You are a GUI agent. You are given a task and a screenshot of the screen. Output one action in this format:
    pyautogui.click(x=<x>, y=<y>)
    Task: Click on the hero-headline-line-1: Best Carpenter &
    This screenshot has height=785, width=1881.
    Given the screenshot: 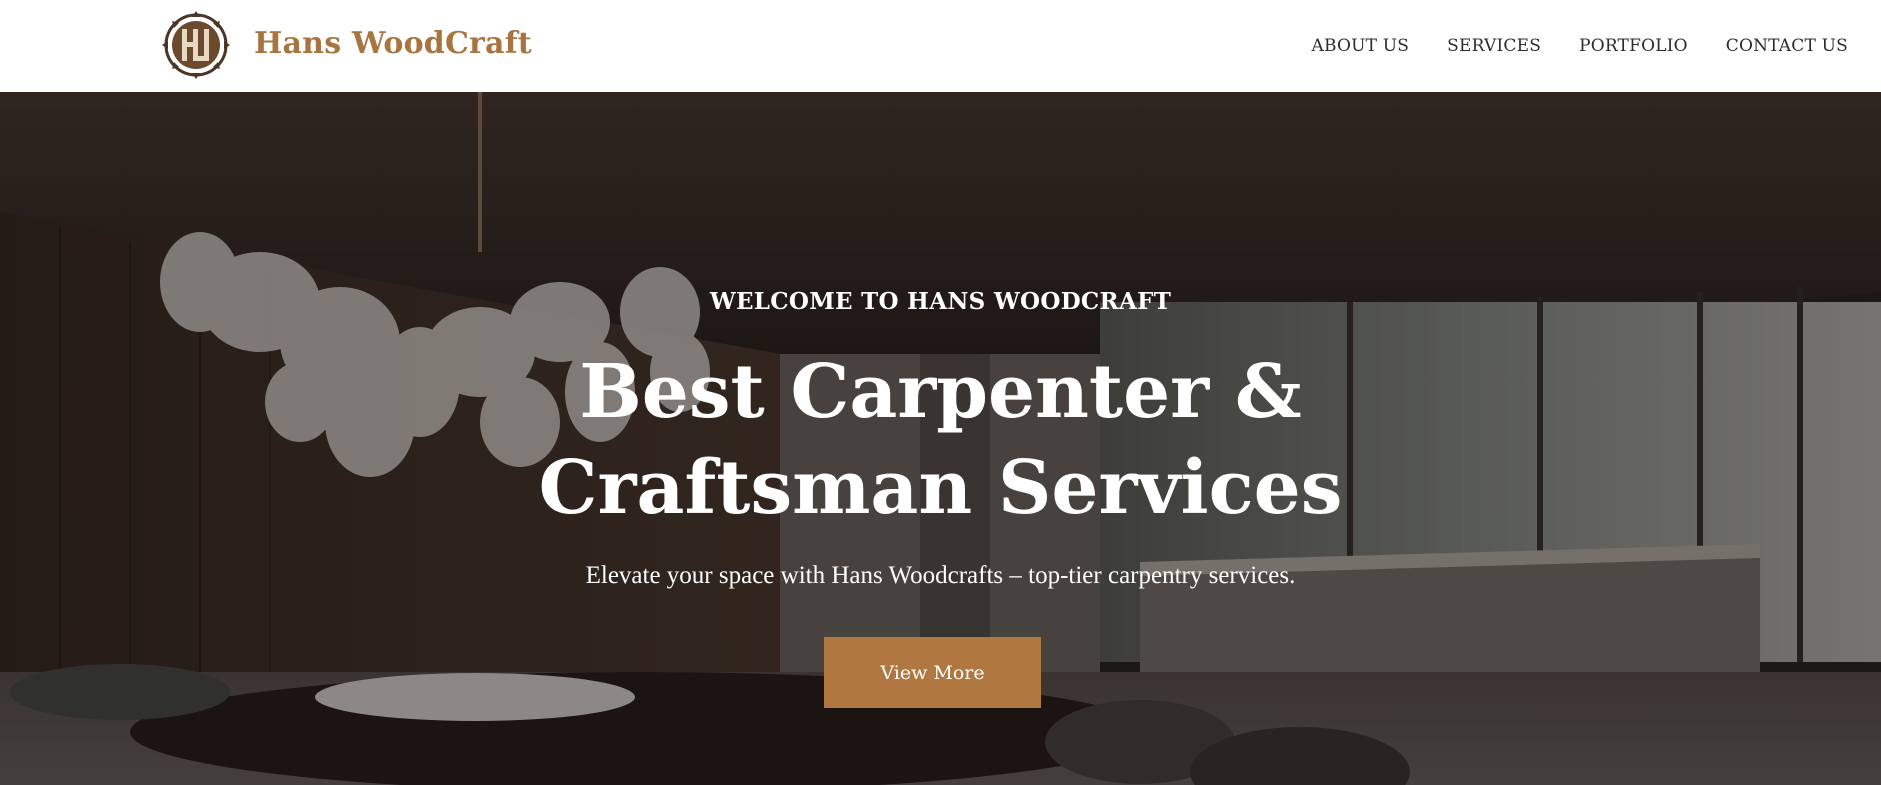 What is the action you would take?
    pyautogui.click(x=940, y=392)
    